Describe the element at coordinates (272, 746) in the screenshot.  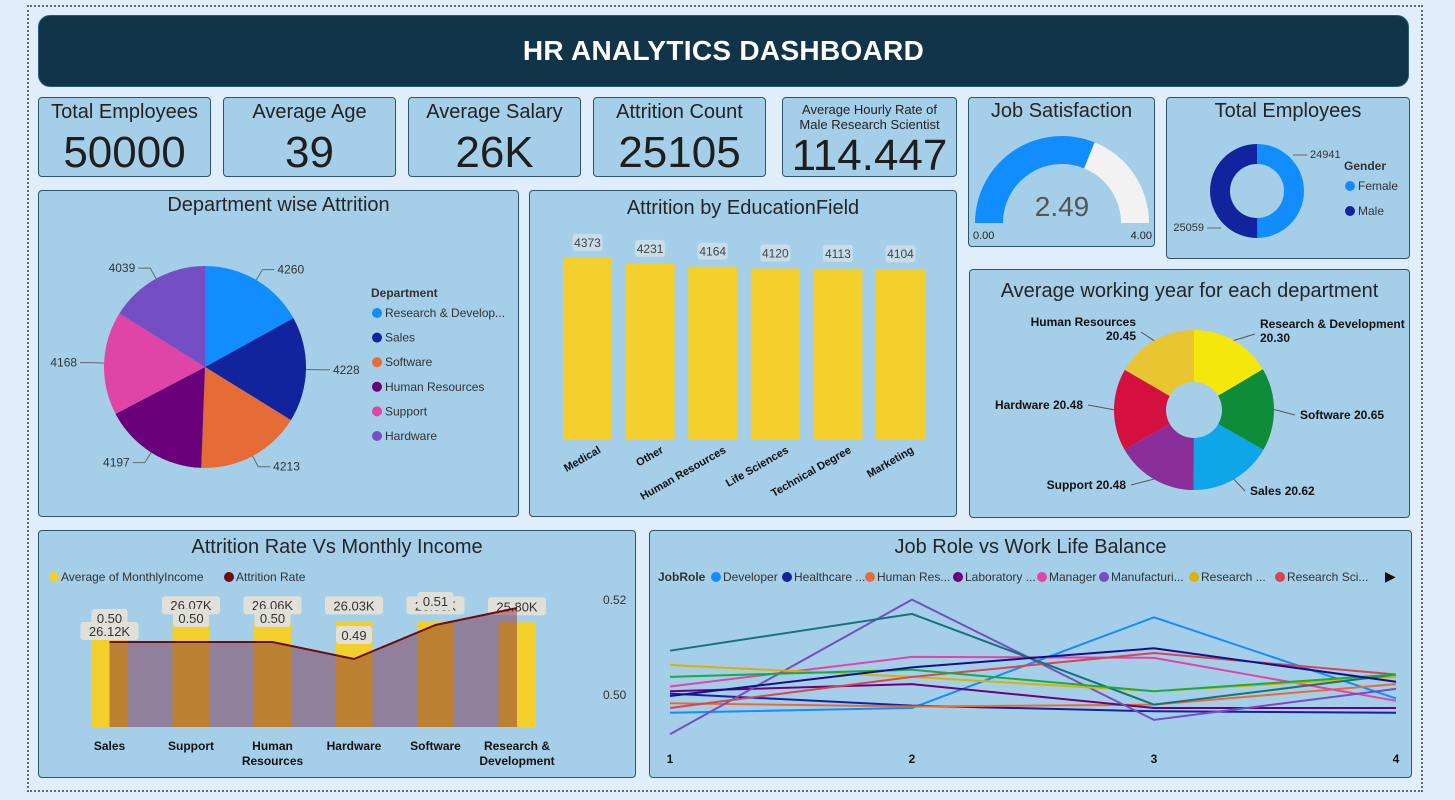
I see `income-category-label: Human` at that location.